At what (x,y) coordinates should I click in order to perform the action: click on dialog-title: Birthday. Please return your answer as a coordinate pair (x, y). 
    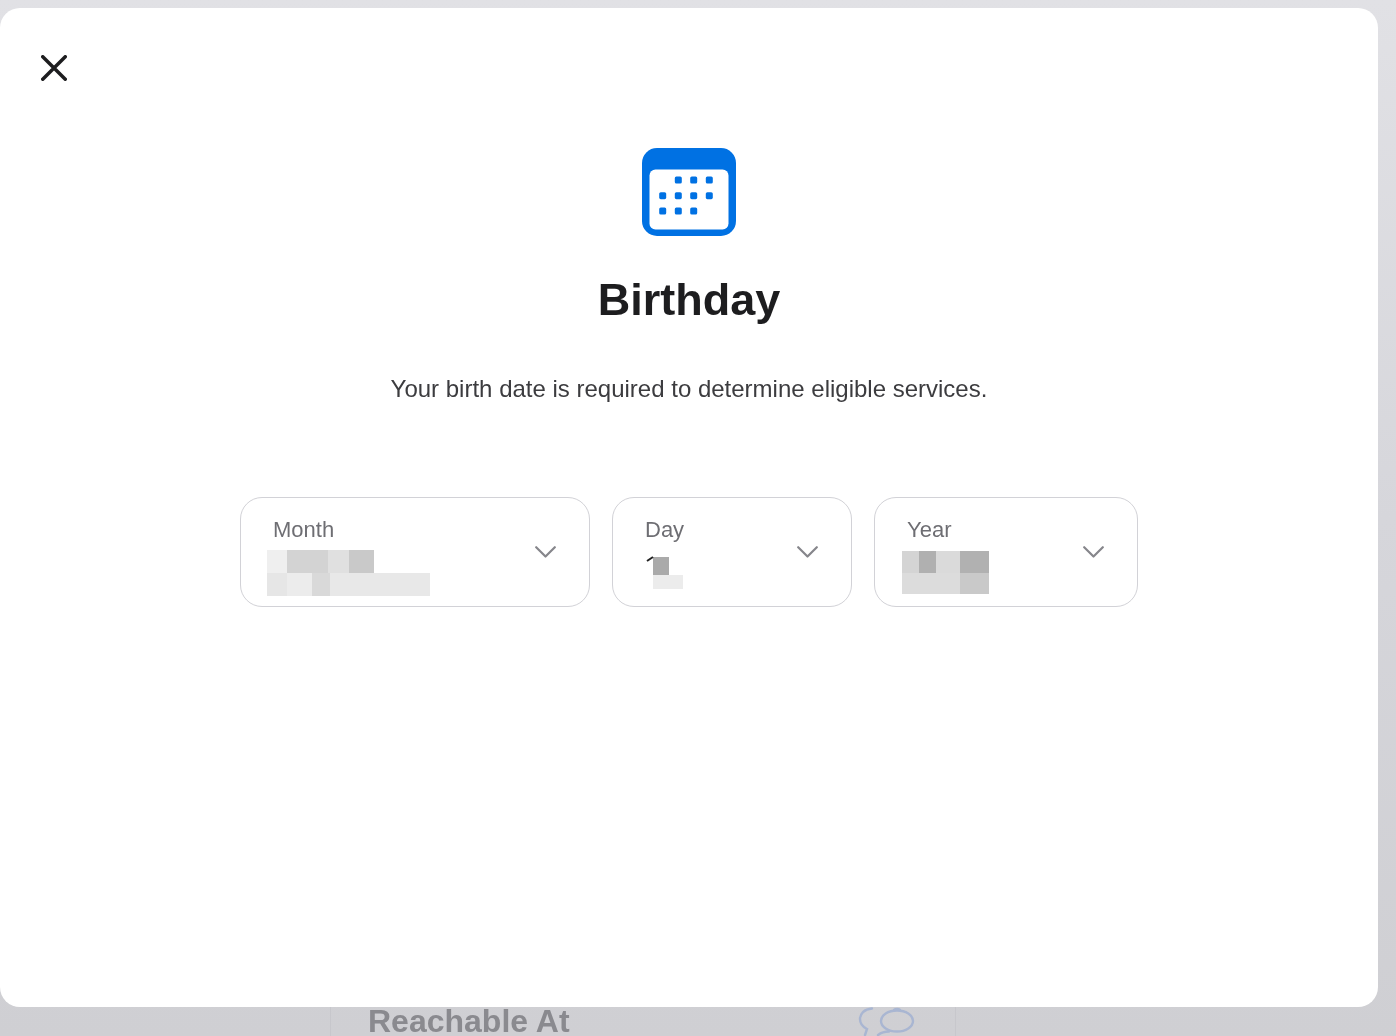
    Looking at the image, I should click on (689, 300).